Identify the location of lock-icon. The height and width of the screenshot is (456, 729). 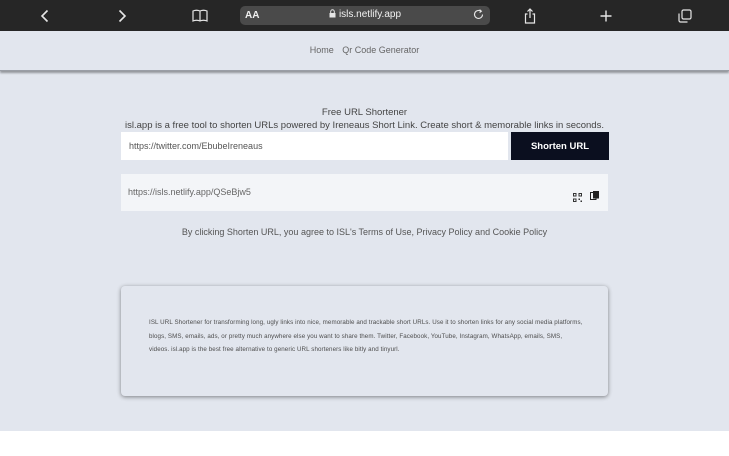
(332, 15).